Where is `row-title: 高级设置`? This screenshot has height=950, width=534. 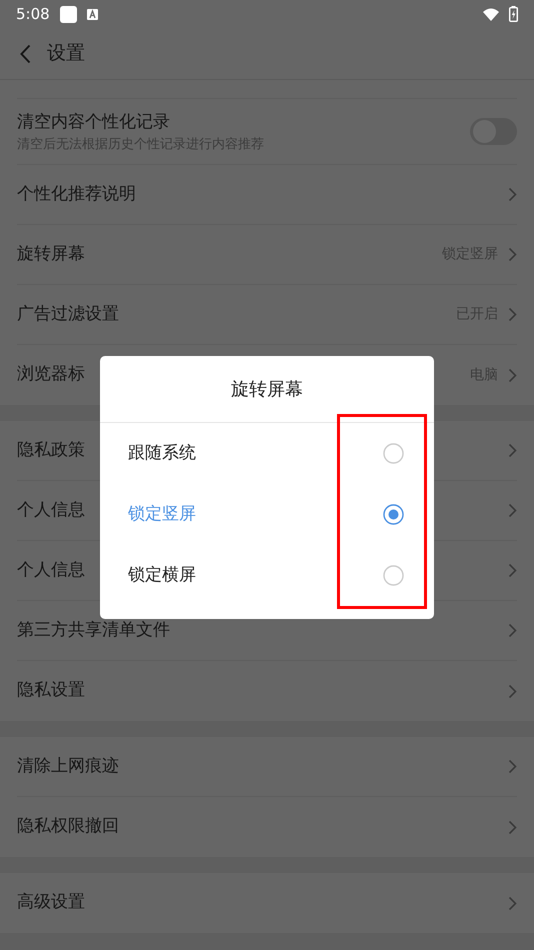 row-title: 高级设置 is located at coordinates (51, 902).